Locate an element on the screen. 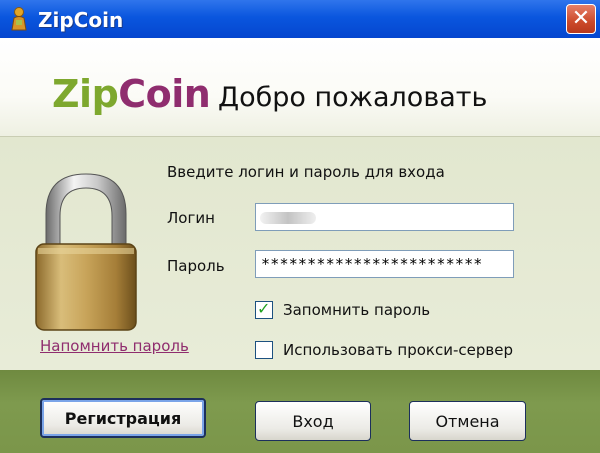 Image resolution: width=600 pixels, height=453 pixels. checkmark-icon: ✓ is located at coordinates (264, 308).